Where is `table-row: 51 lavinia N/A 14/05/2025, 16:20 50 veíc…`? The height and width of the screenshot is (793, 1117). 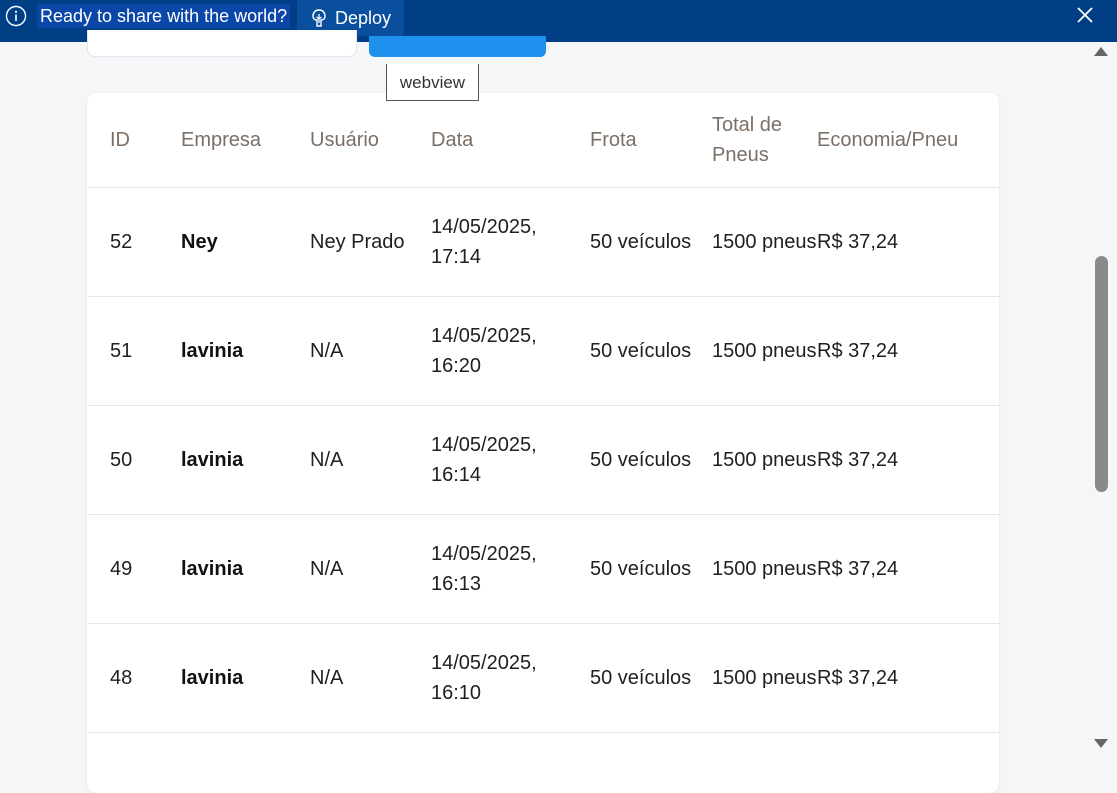
table-row: 51 lavinia N/A 14/05/2025, 16:20 50 veíc… is located at coordinates (543, 351).